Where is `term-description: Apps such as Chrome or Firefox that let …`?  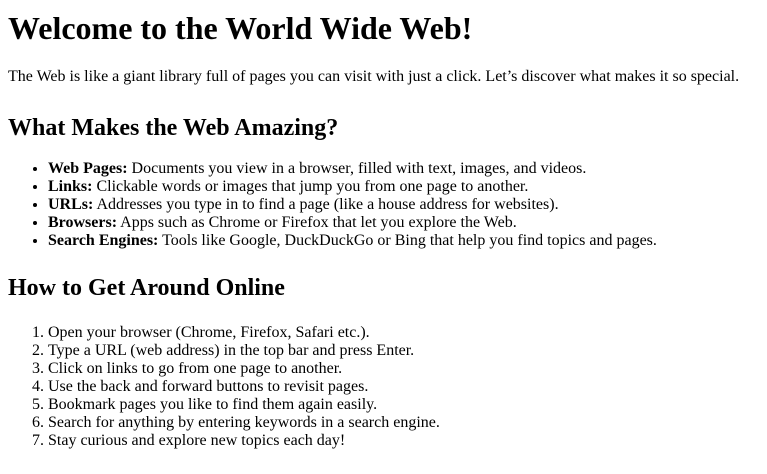
term-description: Apps such as Chrome or Firefox that let … is located at coordinates (317, 222).